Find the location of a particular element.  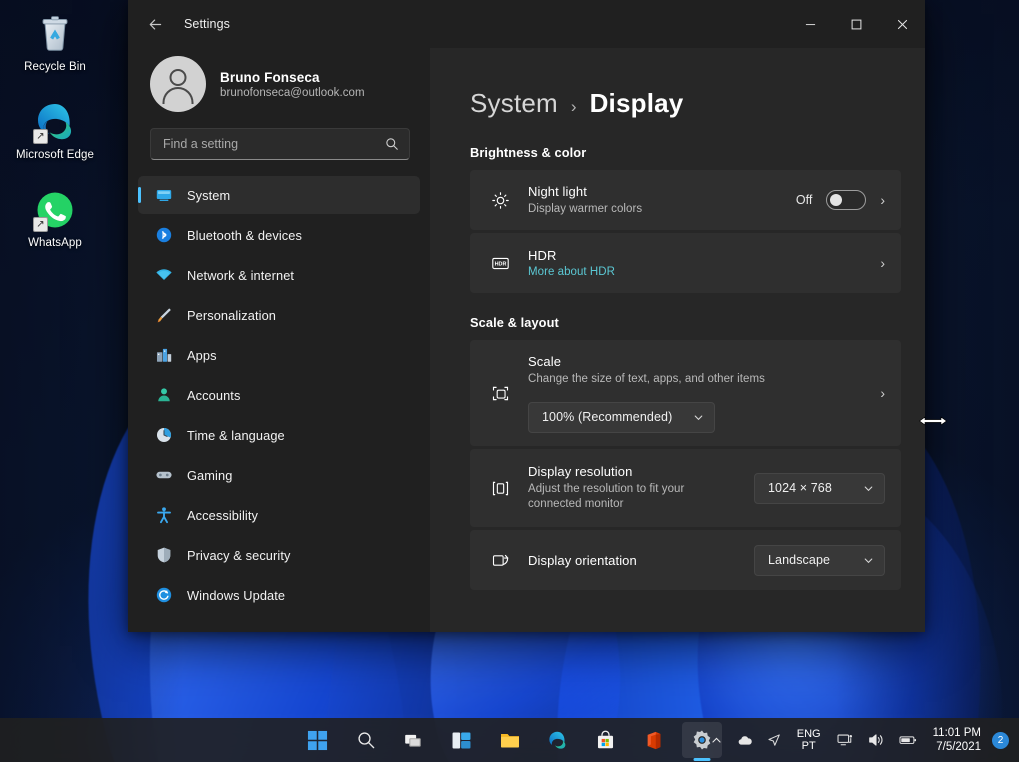

bluetooth-icon is located at coordinates (163, 235).